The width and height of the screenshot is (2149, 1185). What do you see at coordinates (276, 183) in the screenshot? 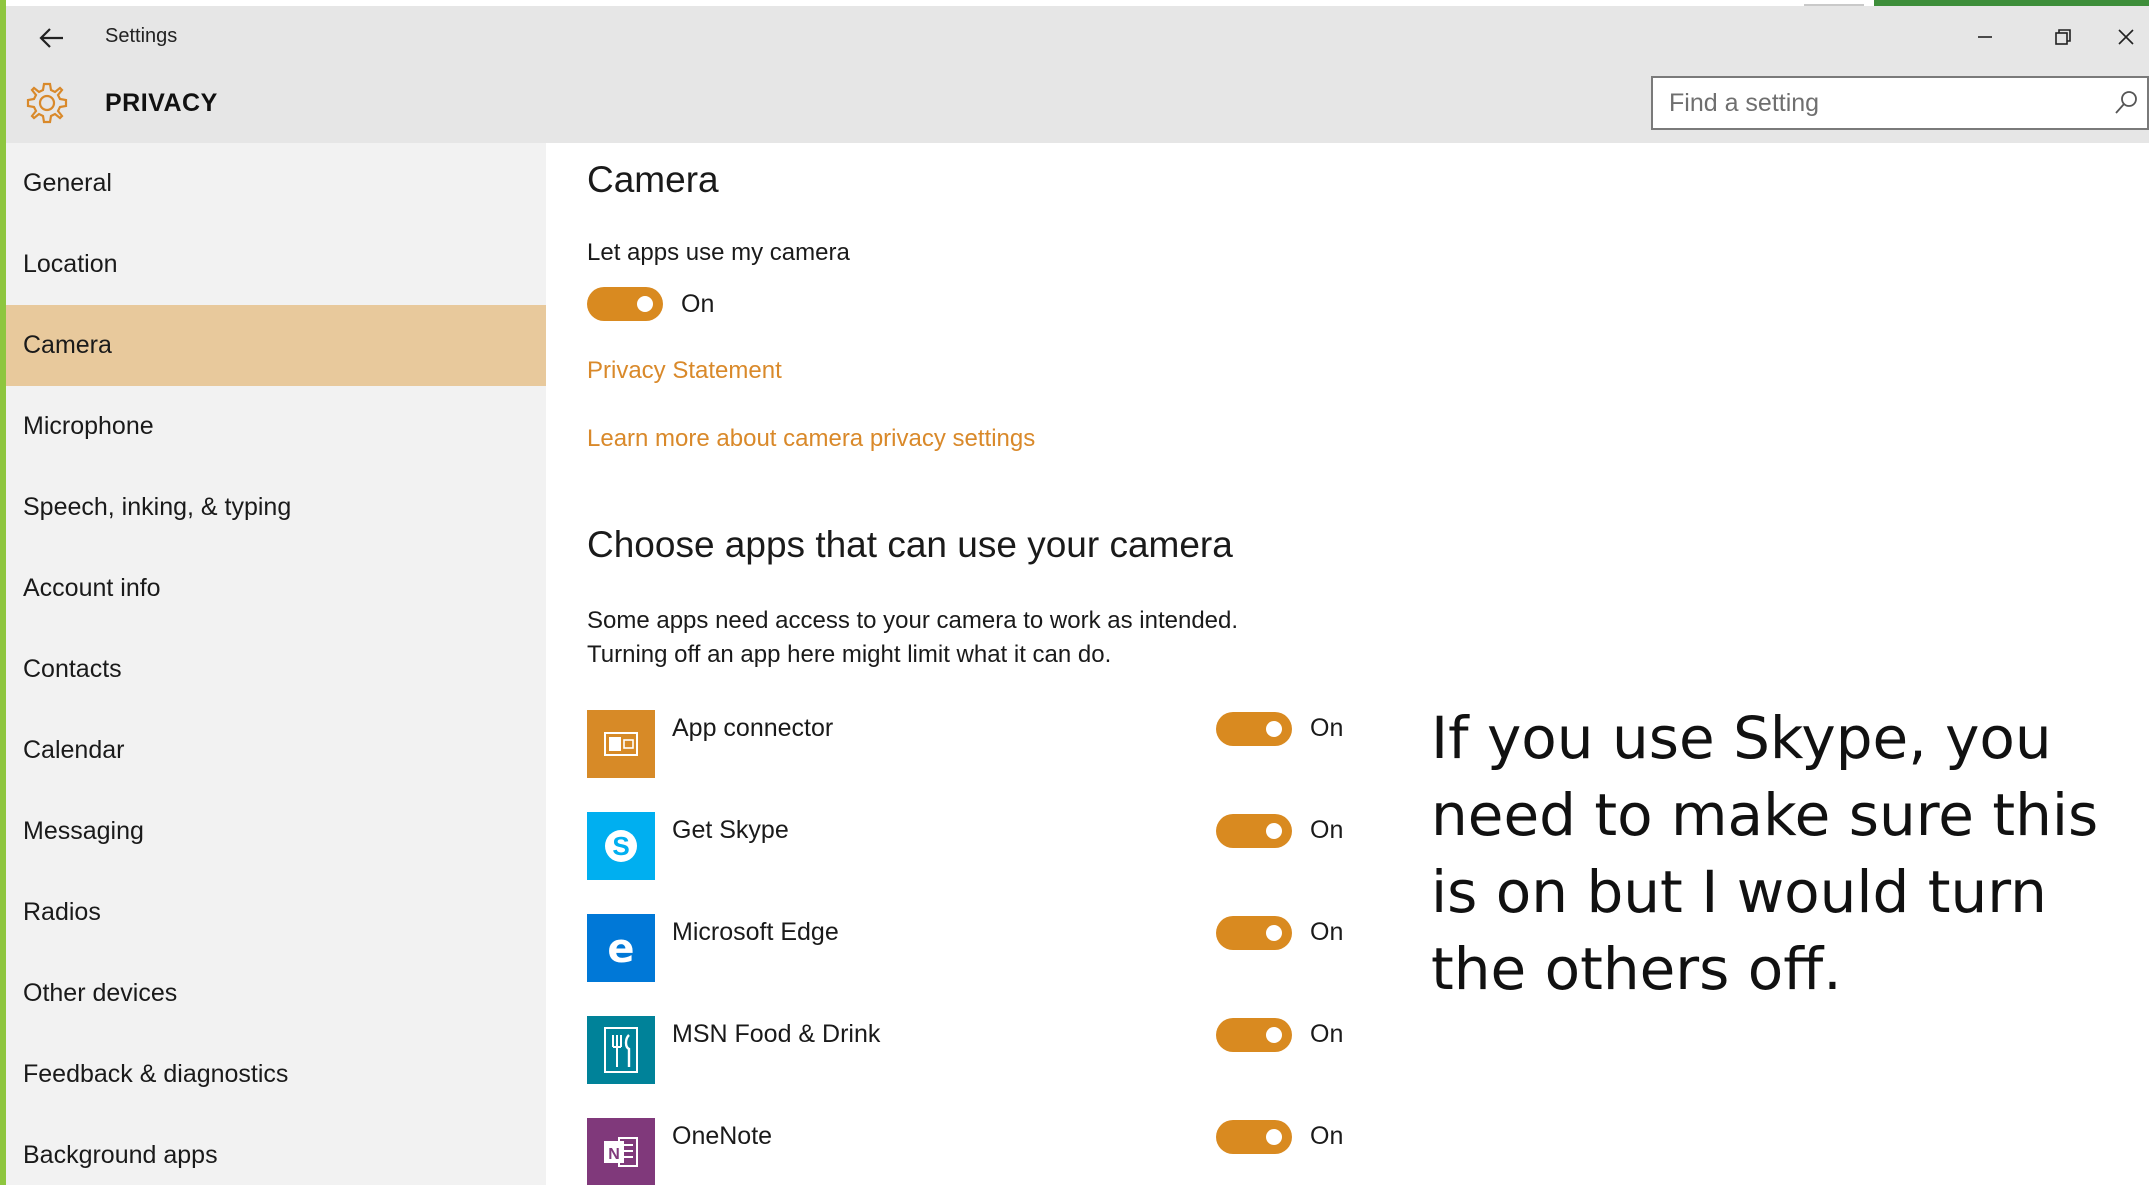
I see `sidebar-item-general: General` at bounding box center [276, 183].